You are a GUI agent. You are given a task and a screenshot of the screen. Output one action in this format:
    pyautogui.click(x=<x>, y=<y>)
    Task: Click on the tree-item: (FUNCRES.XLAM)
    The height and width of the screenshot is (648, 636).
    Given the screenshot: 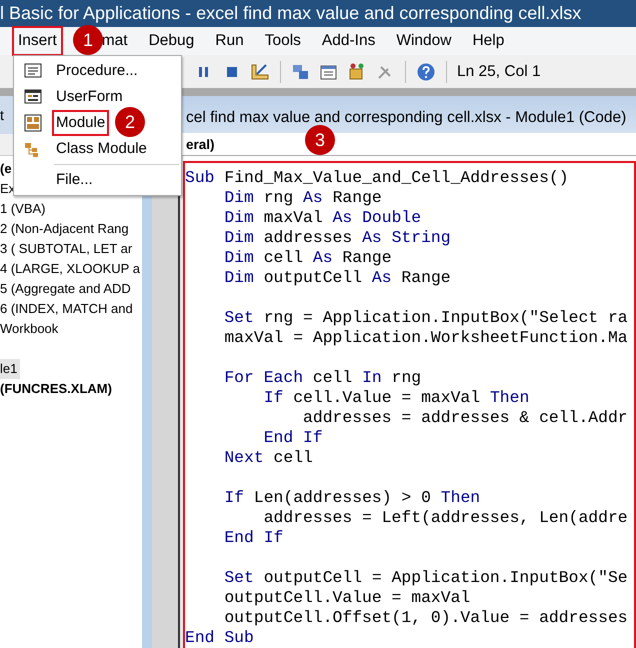 What is the action you would take?
    pyautogui.click(x=57, y=389)
    